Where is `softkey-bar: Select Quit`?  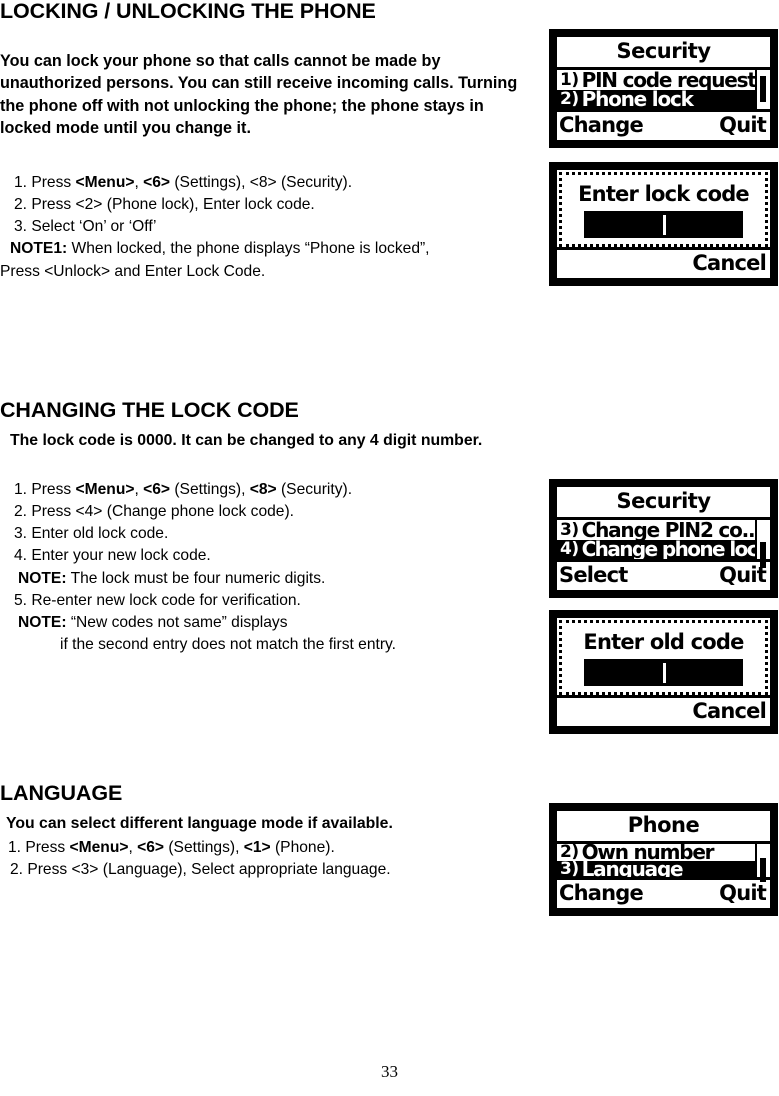
softkey-bar: Select Quit is located at coordinates (663, 576).